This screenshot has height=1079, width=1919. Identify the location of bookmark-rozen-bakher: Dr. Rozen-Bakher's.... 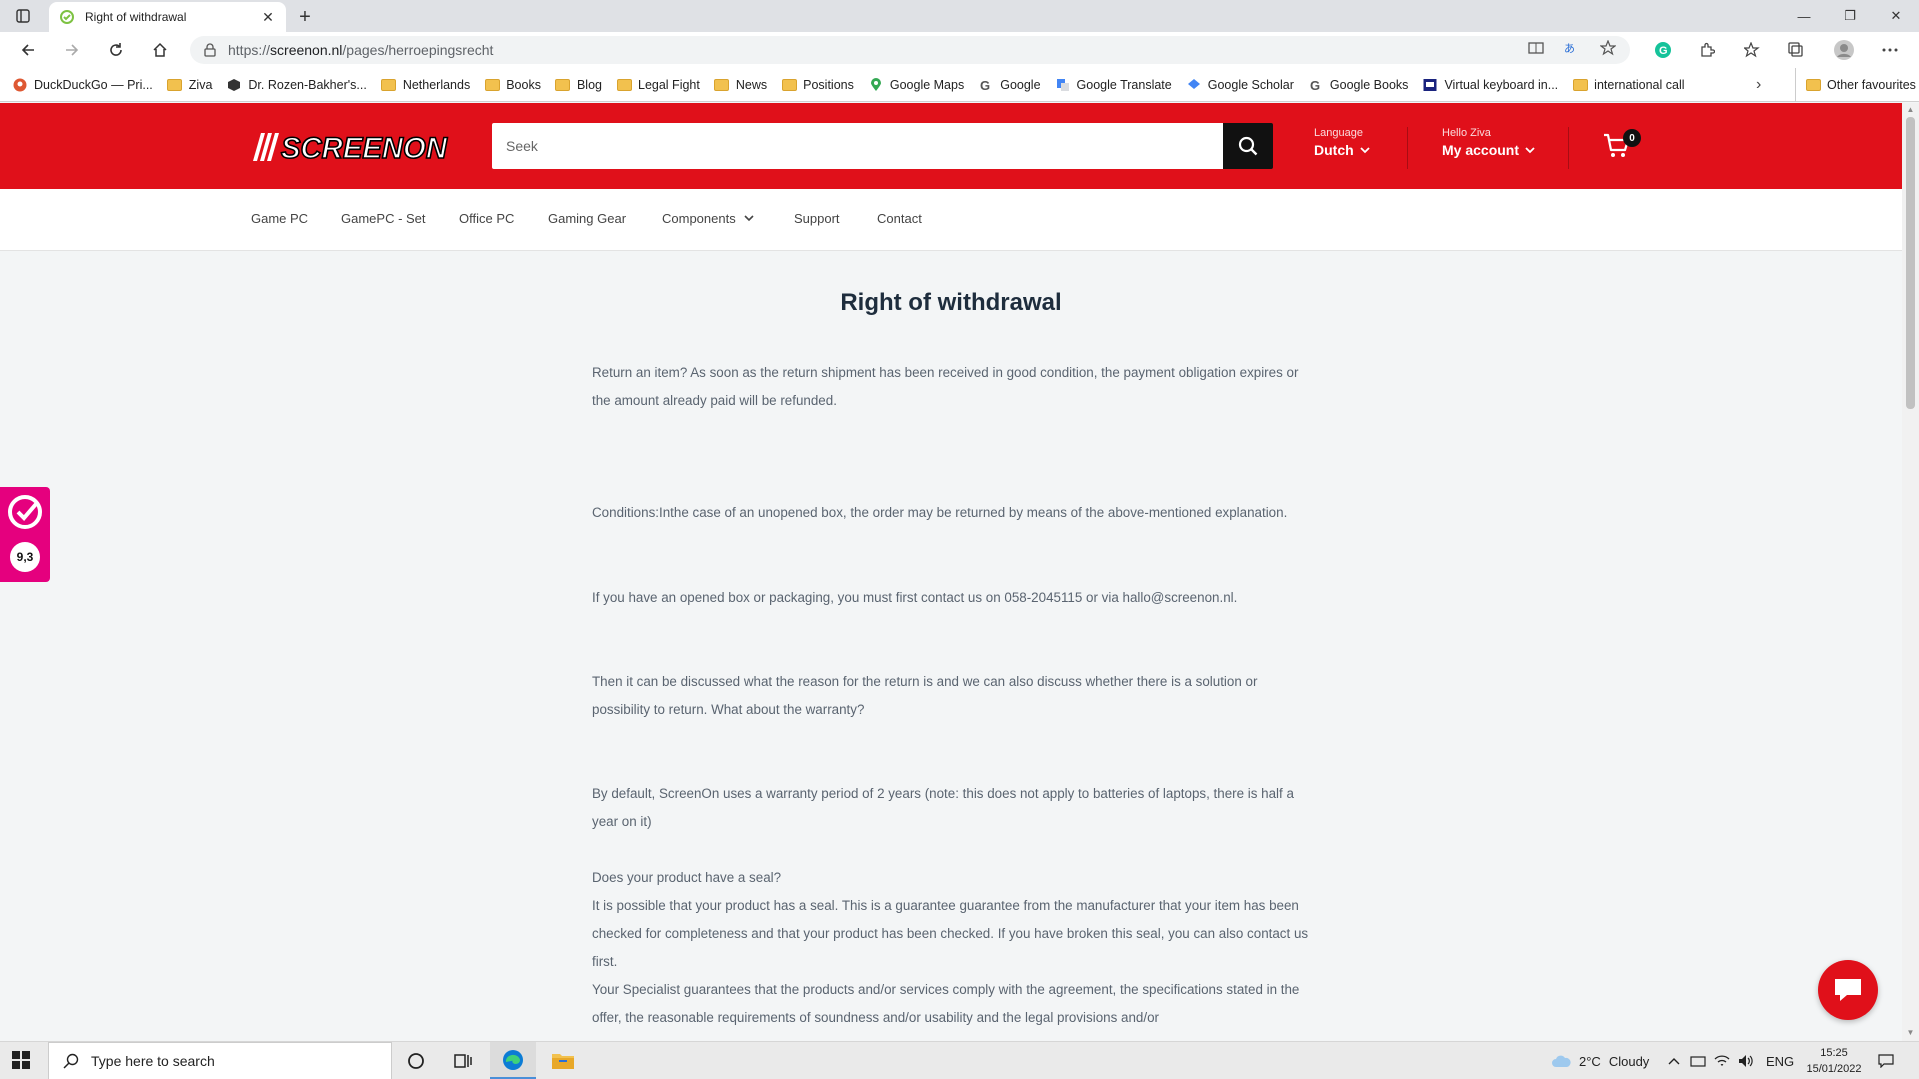
(296, 85).